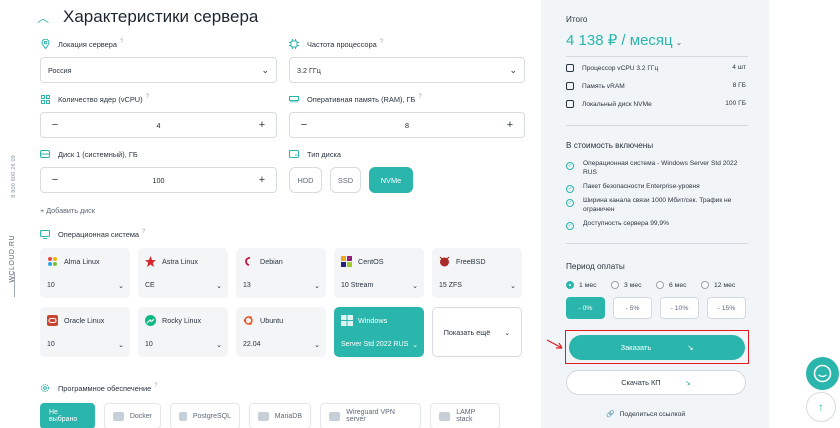 The width and height of the screenshot is (840, 428). What do you see at coordinates (407, 70) in the screenshot?
I see `cpu-freq-select: 3.2 ГГц ⌄` at bounding box center [407, 70].